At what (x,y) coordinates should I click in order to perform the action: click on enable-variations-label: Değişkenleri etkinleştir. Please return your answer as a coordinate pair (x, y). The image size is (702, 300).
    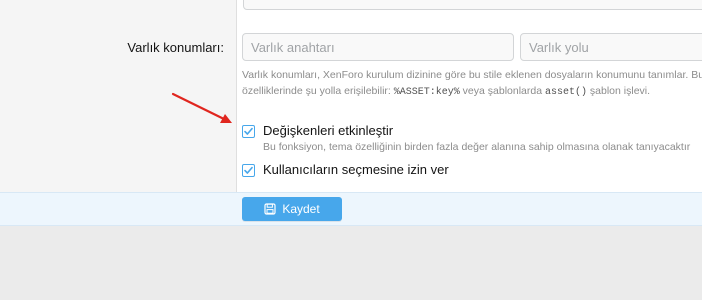
    Looking at the image, I should click on (328, 130).